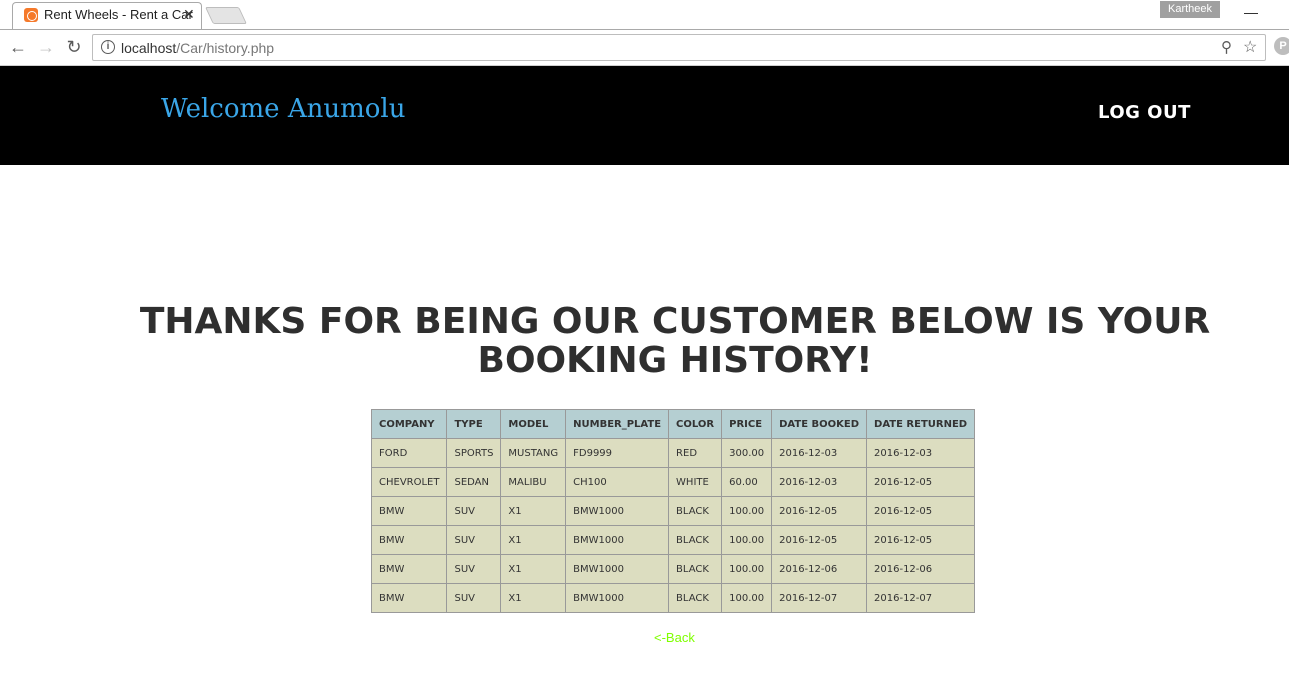 Image resolution: width=1289 pixels, height=689 pixels. What do you see at coordinates (1251, 12) in the screenshot?
I see `minimize-window-icon: —` at bounding box center [1251, 12].